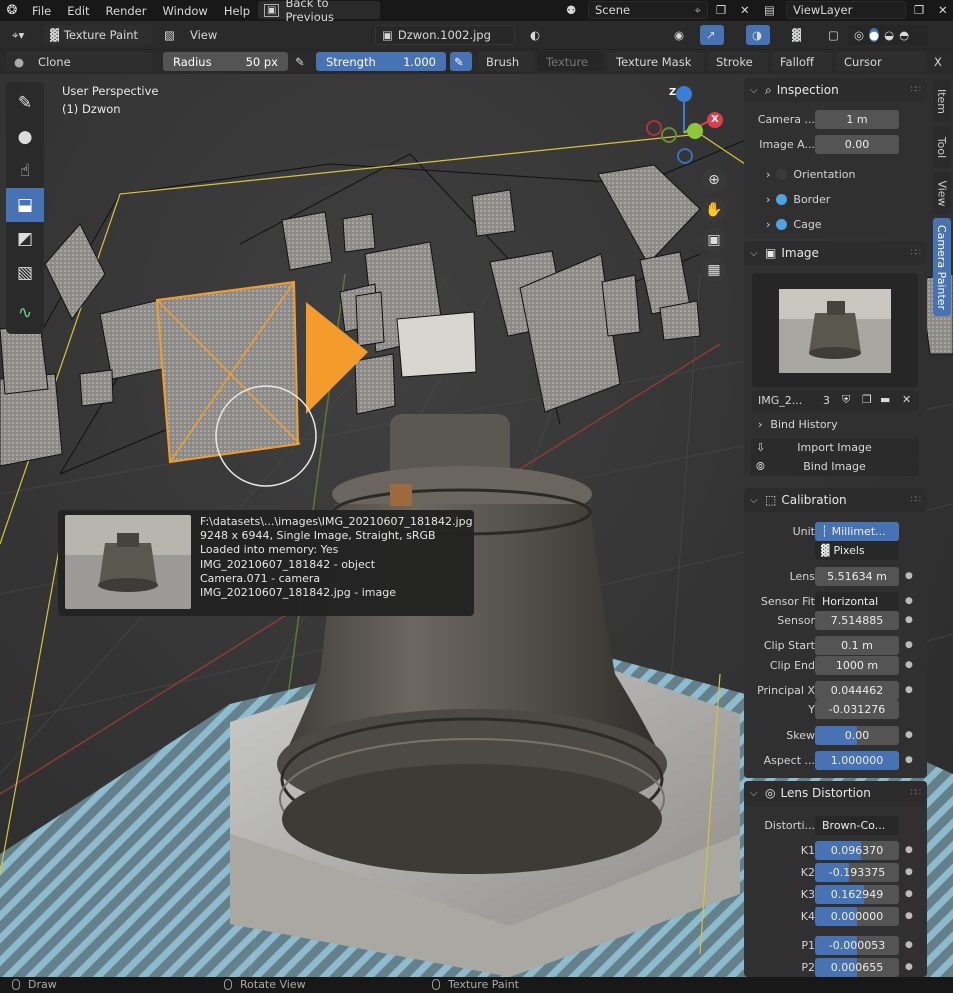 The height and width of the screenshot is (993, 953). Describe the element at coordinates (648, 10) in the screenshot. I see `scene-selector: Scene ⌖` at that location.